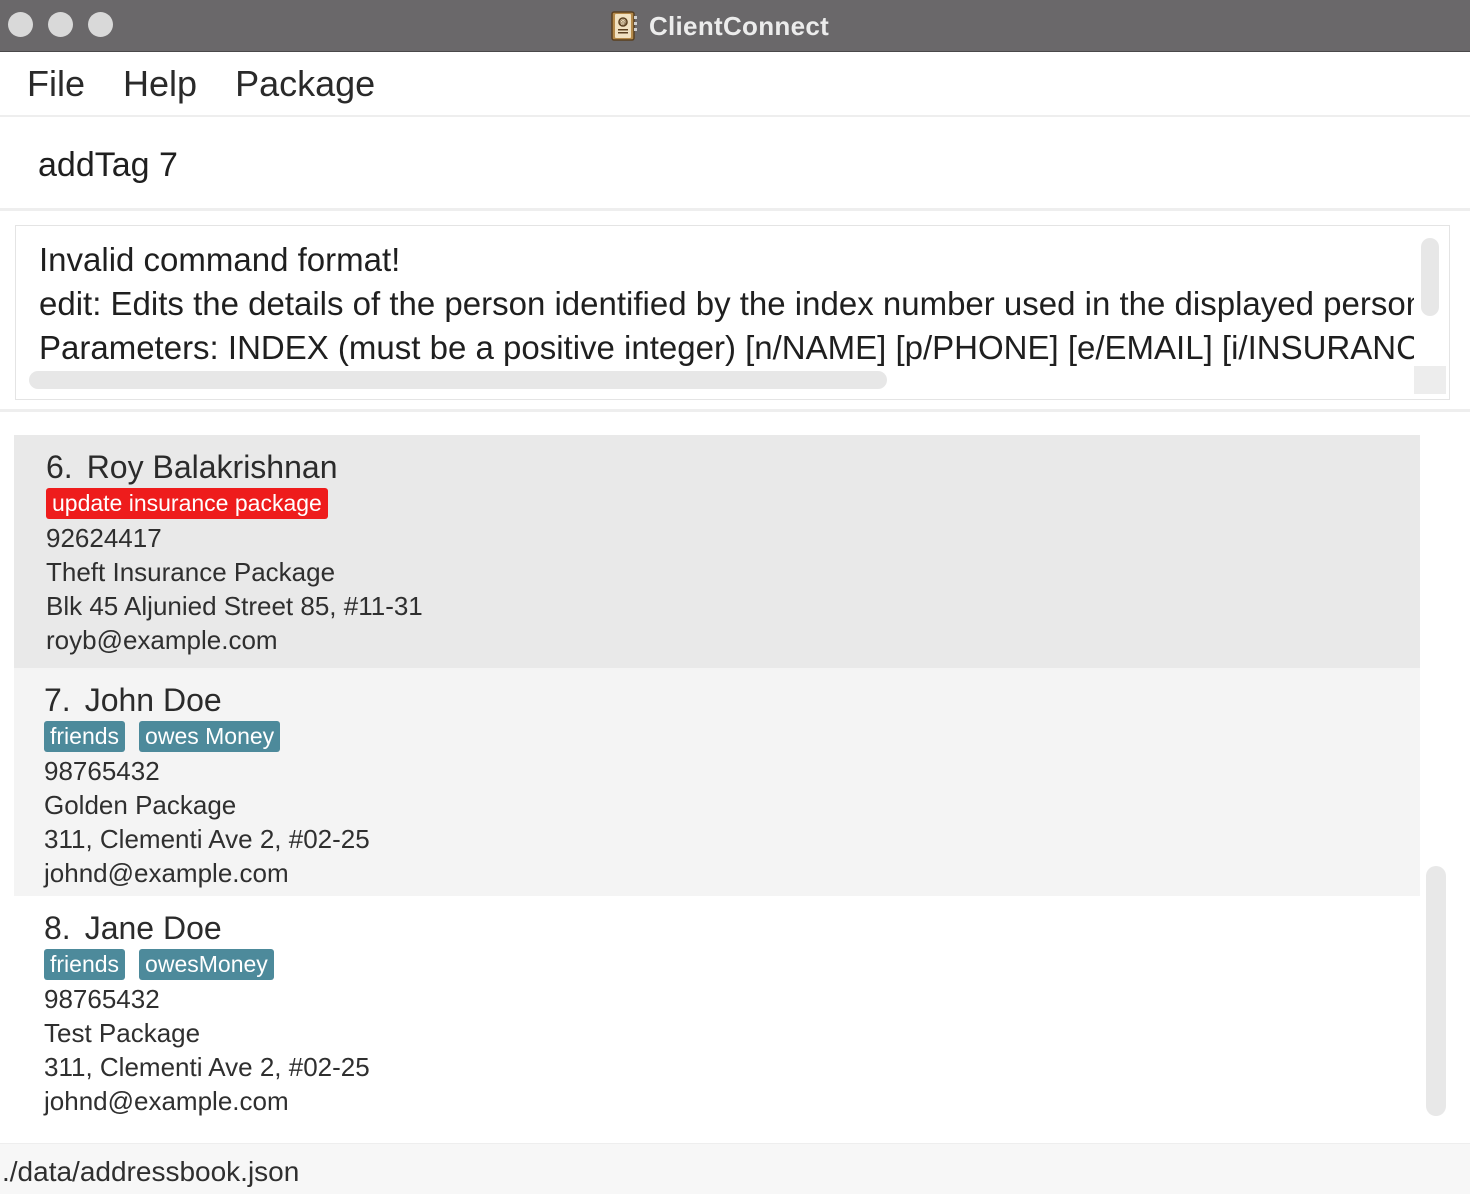 This screenshot has height=1194, width=1470. What do you see at coordinates (234, 606) in the screenshot?
I see `person-address: Blk 45 Aljunied Street 85, #11-31` at bounding box center [234, 606].